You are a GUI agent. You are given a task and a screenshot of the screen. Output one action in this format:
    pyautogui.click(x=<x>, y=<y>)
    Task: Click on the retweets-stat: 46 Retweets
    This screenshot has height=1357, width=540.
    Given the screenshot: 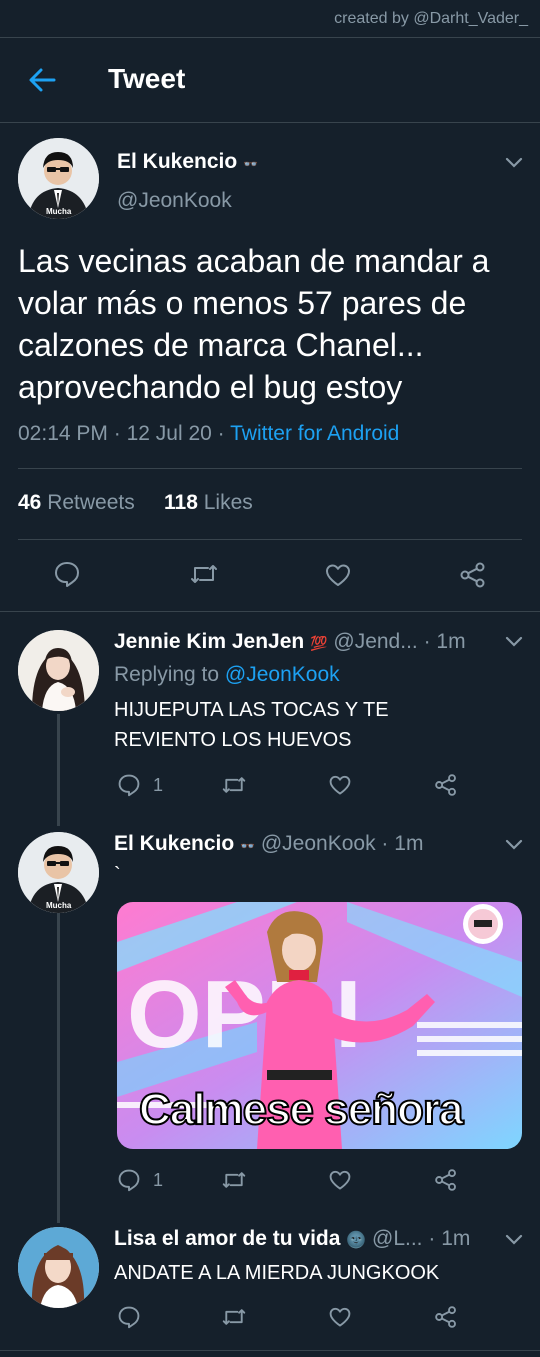 What is the action you would take?
    pyautogui.click(x=76, y=503)
    